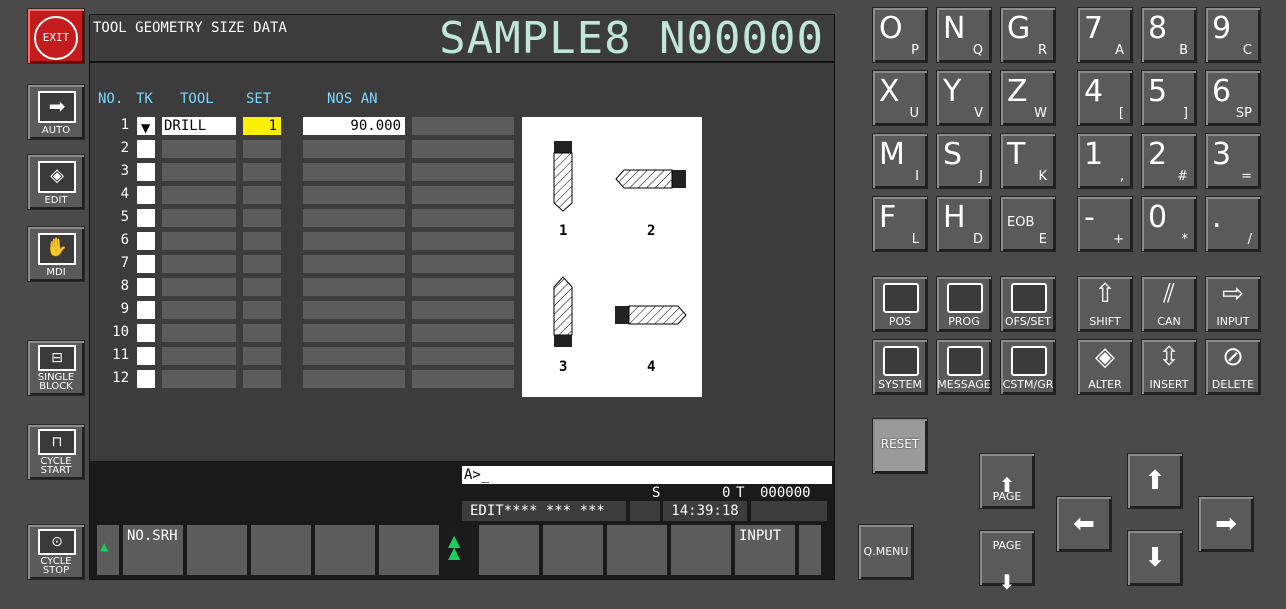 This screenshot has width=1286, height=609. Describe the element at coordinates (900, 446) in the screenshot. I see `reset-button: RESET` at that location.